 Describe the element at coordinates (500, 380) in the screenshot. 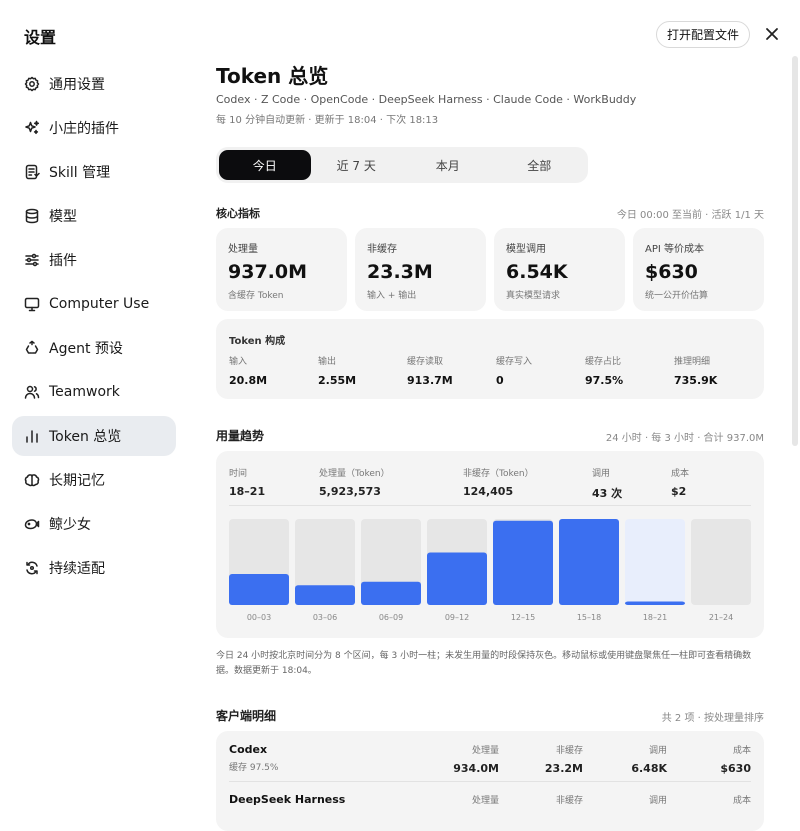

I see `composition-value: 0` at that location.